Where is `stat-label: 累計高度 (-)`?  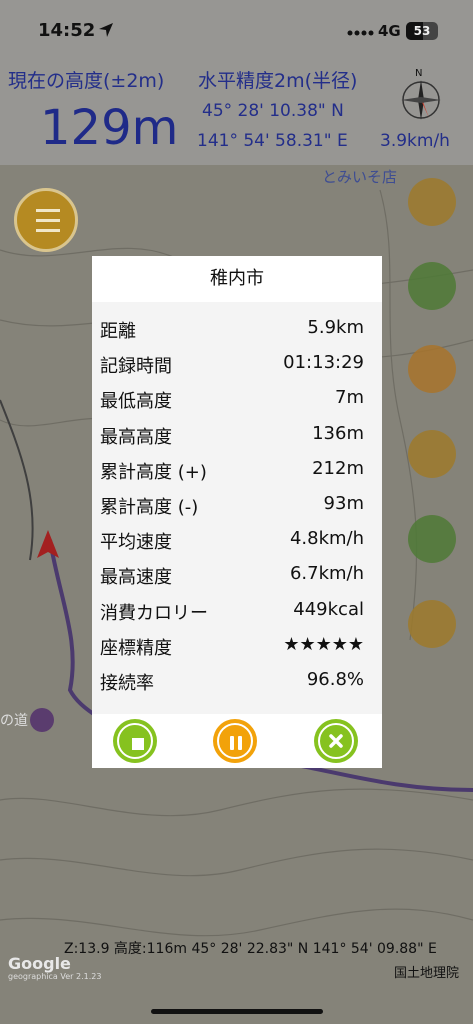 stat-label: 累計高度 (-) is located at coordinates (149, 507).